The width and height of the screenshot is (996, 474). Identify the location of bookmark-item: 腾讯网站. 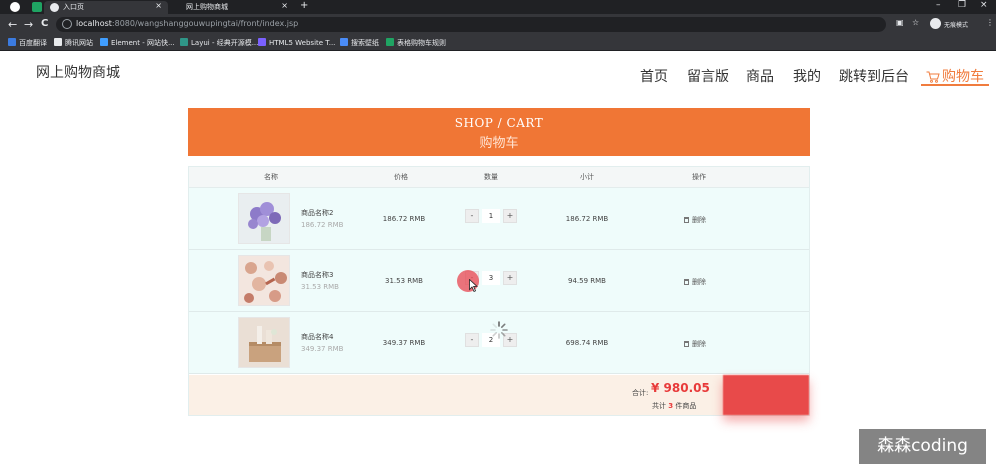
(73, 43).